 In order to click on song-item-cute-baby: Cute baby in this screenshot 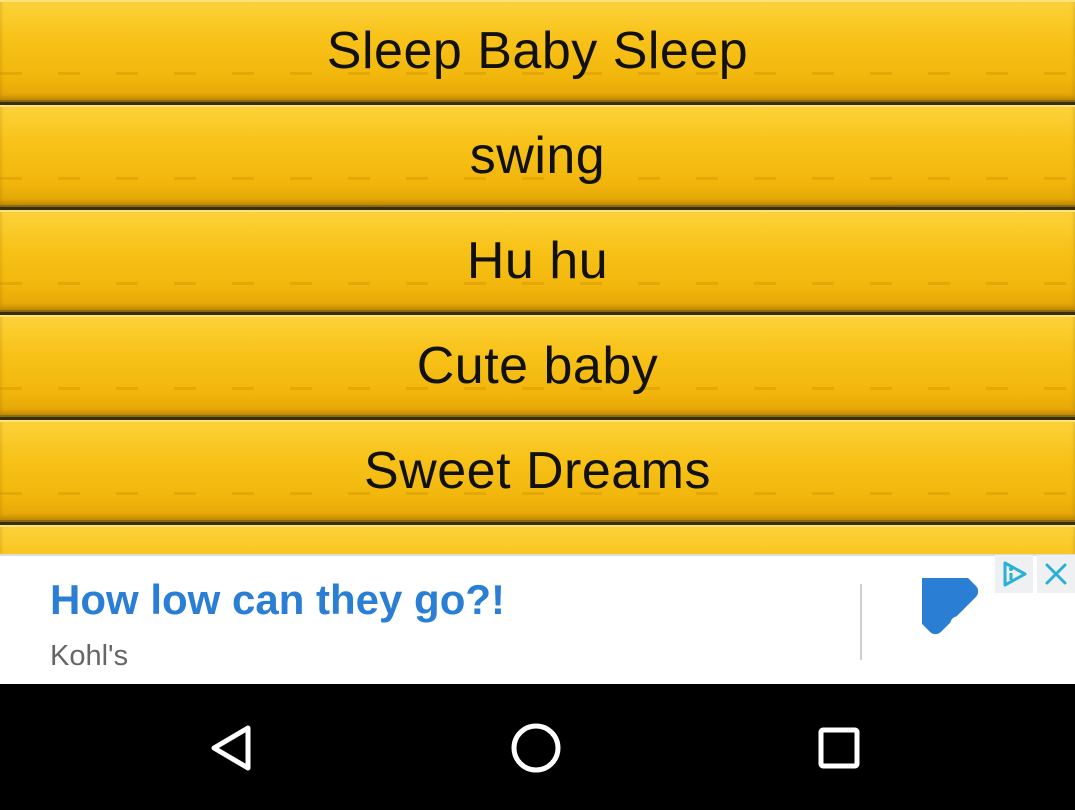, I will do `click(537, 366)`.